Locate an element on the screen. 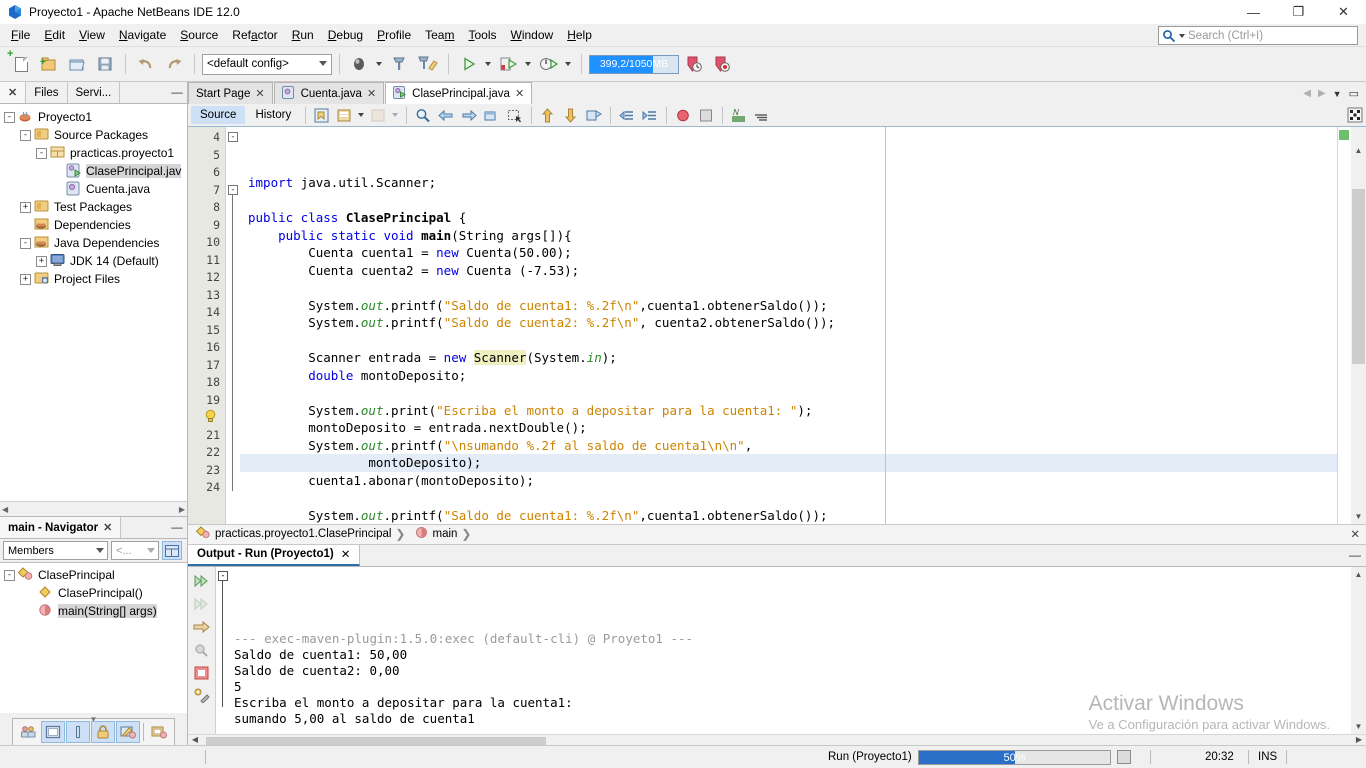 The width and height of the screenshot is (1366, 768). memory-gauge: 399,2/1050MB is located at coordinates (634, 64).